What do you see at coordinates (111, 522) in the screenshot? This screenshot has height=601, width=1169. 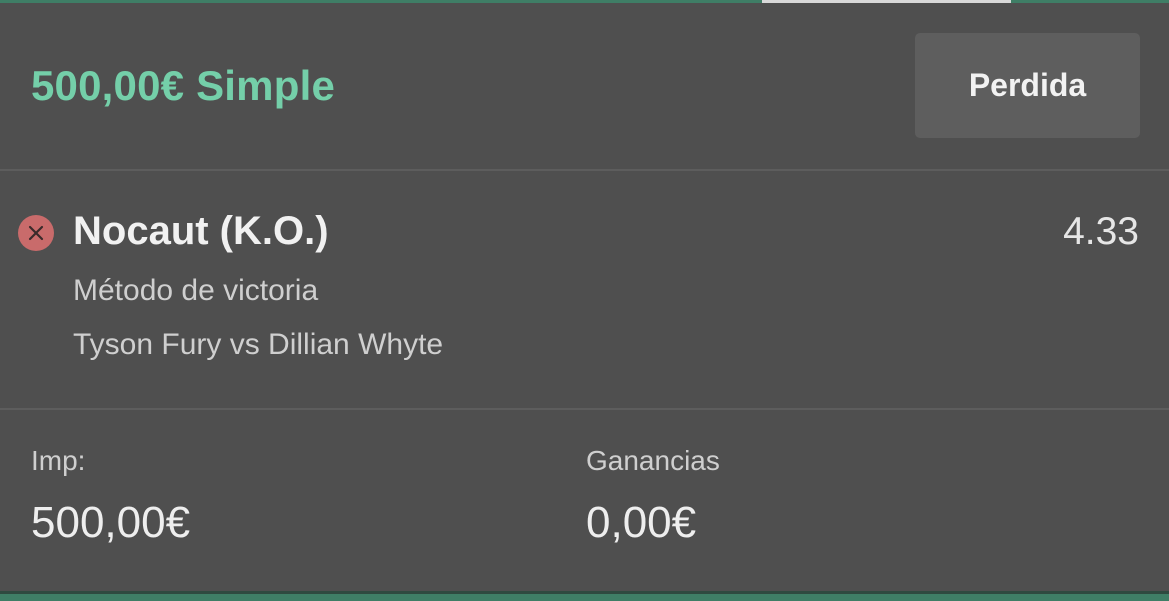 I see `stake-value: 500,00€` at bounding box center [111, 522].